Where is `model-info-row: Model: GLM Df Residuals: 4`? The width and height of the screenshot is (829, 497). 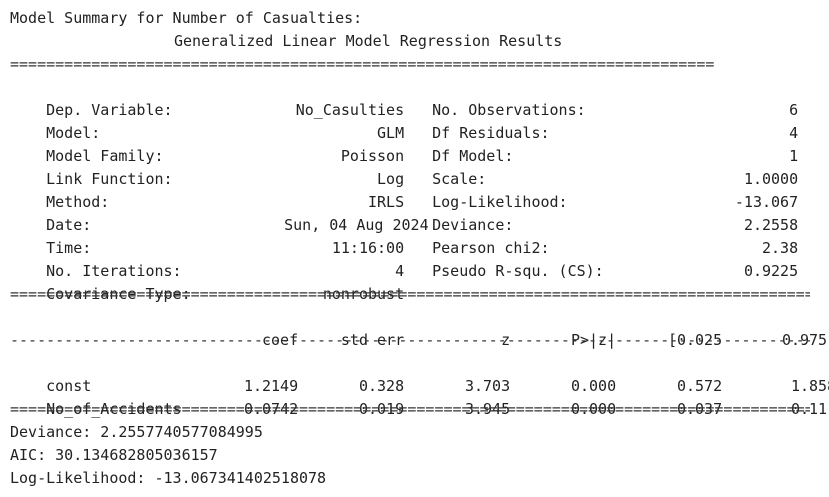 model-info-row: Model: GLM Df Residuals: 4 is located at coordinates (404, 120).